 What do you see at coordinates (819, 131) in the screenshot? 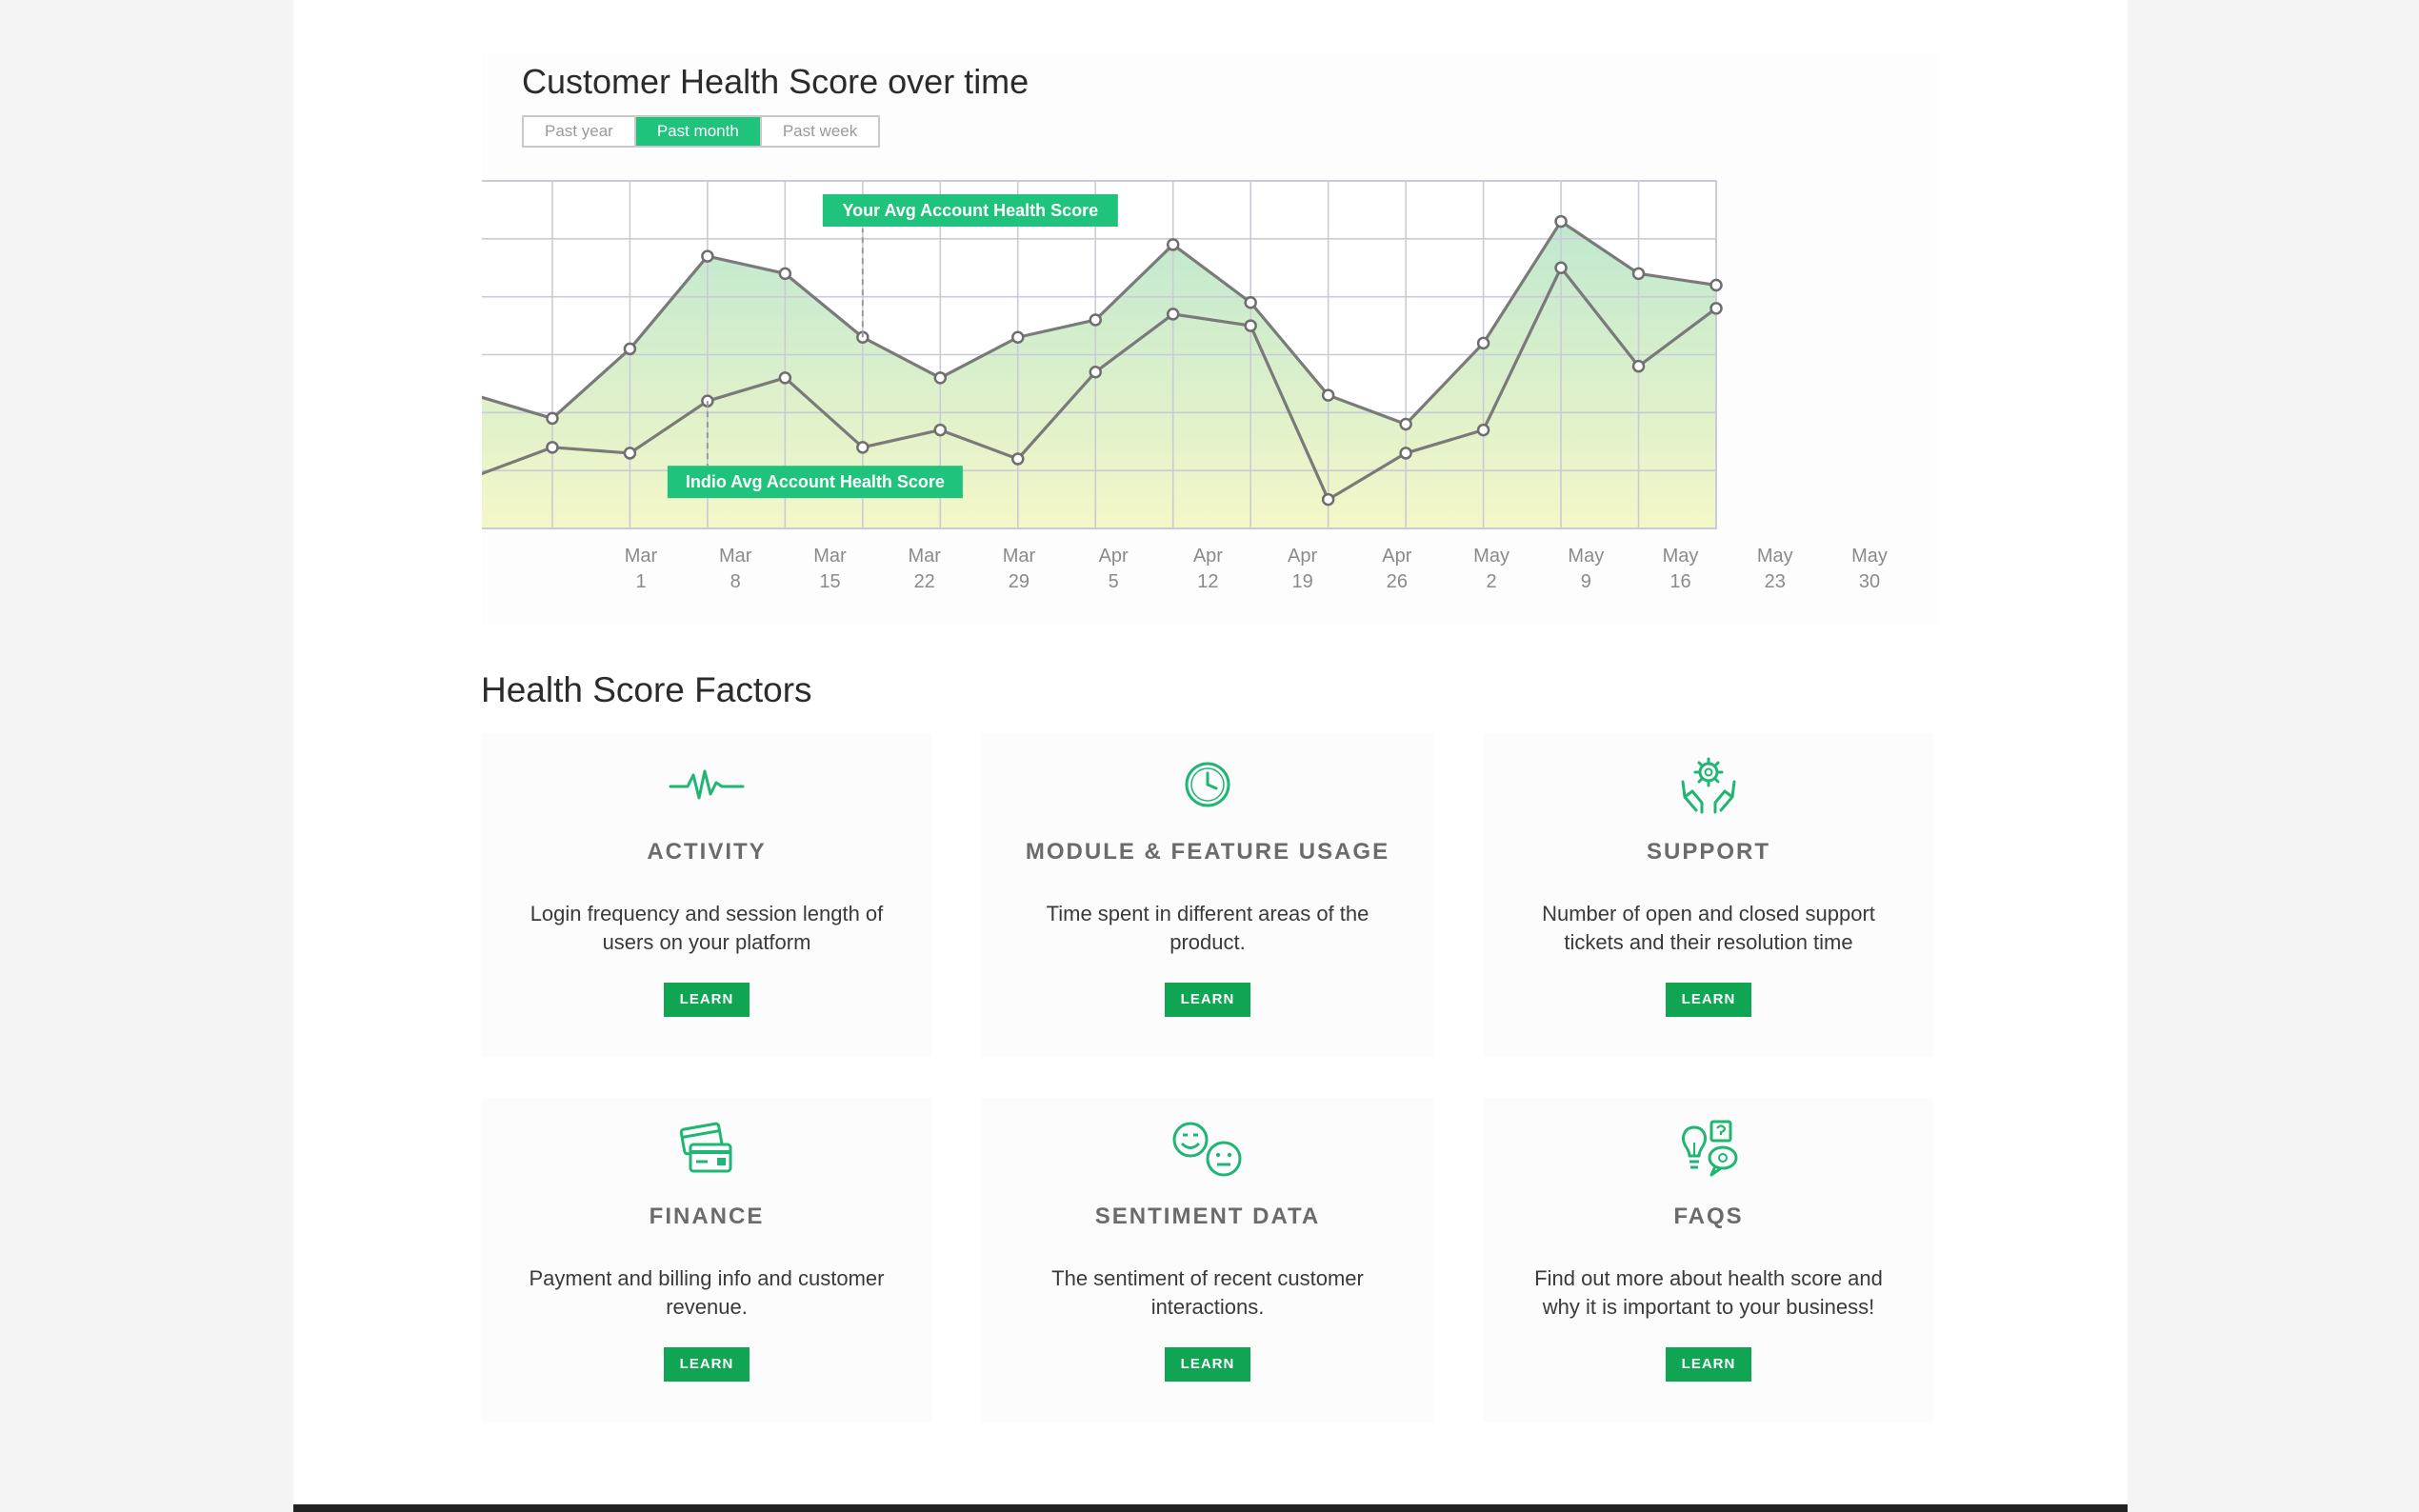
I see `range-option-past-week: Past week` at bounding box center [819, 131].